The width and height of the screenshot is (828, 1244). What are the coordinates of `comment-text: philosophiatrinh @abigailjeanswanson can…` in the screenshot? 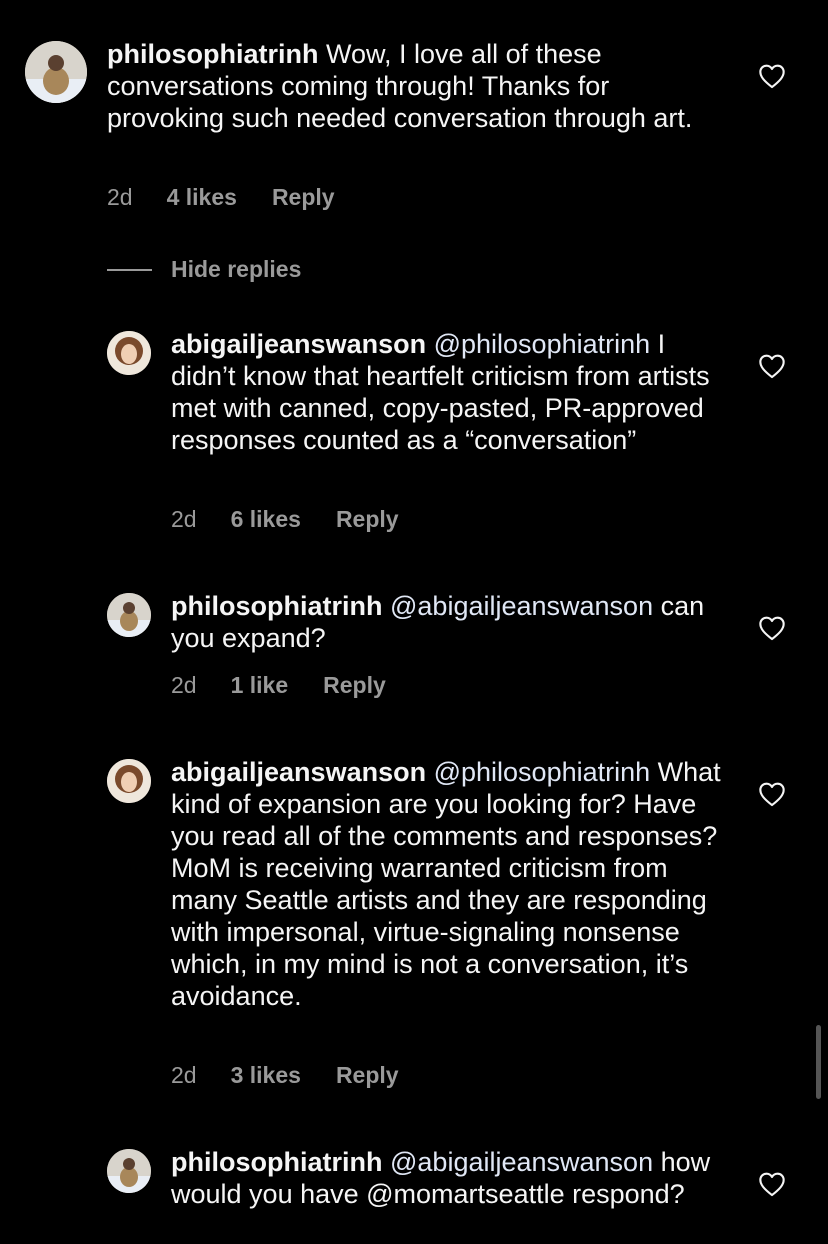 It's located at (451, 622).